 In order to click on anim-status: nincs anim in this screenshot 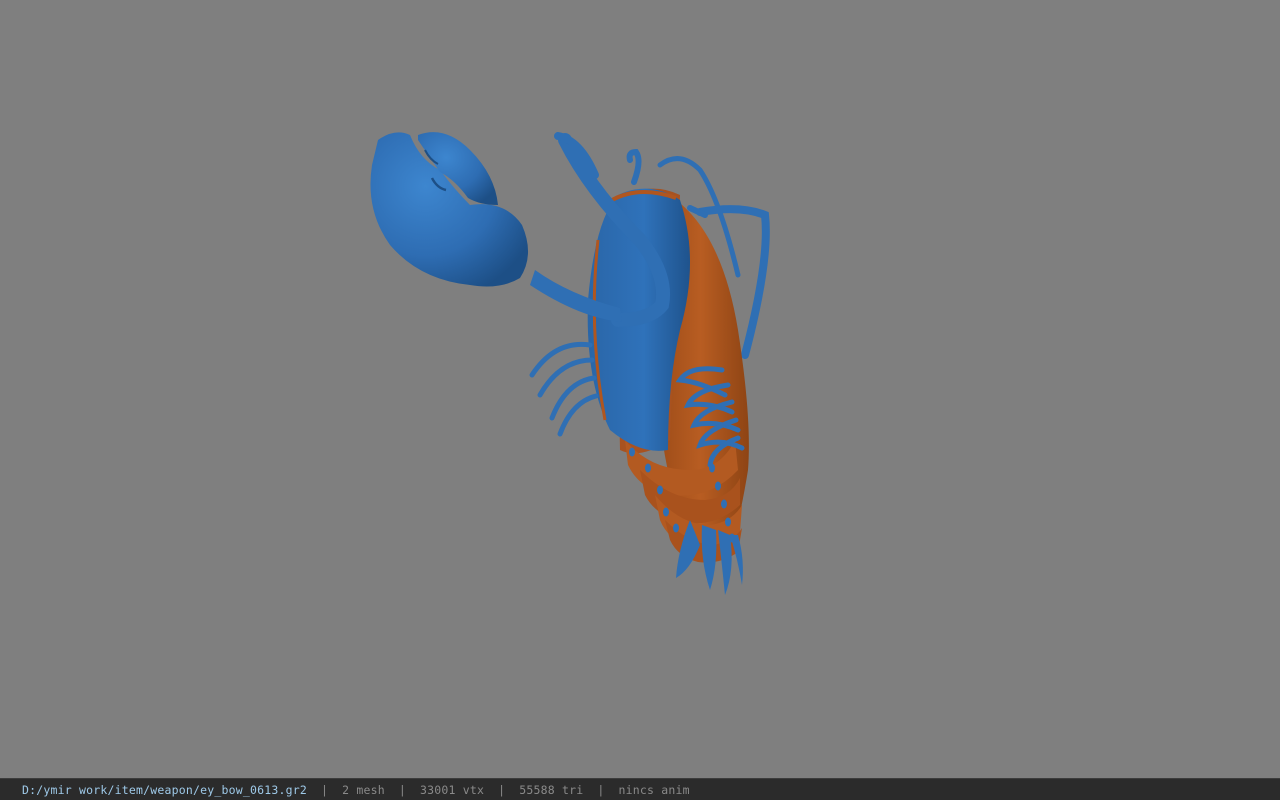, I will do `click(654, 789)`.